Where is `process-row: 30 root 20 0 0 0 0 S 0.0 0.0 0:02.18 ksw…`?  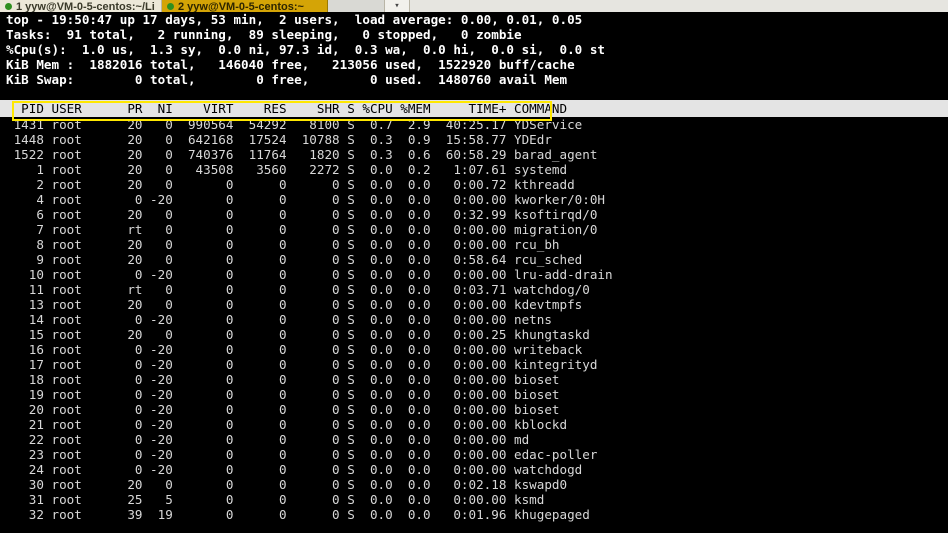 process-row: 30 root 20 0 0 0 0 S 0.0 0.0 0:02.18 ksw… is located at coordinates (287, 484).